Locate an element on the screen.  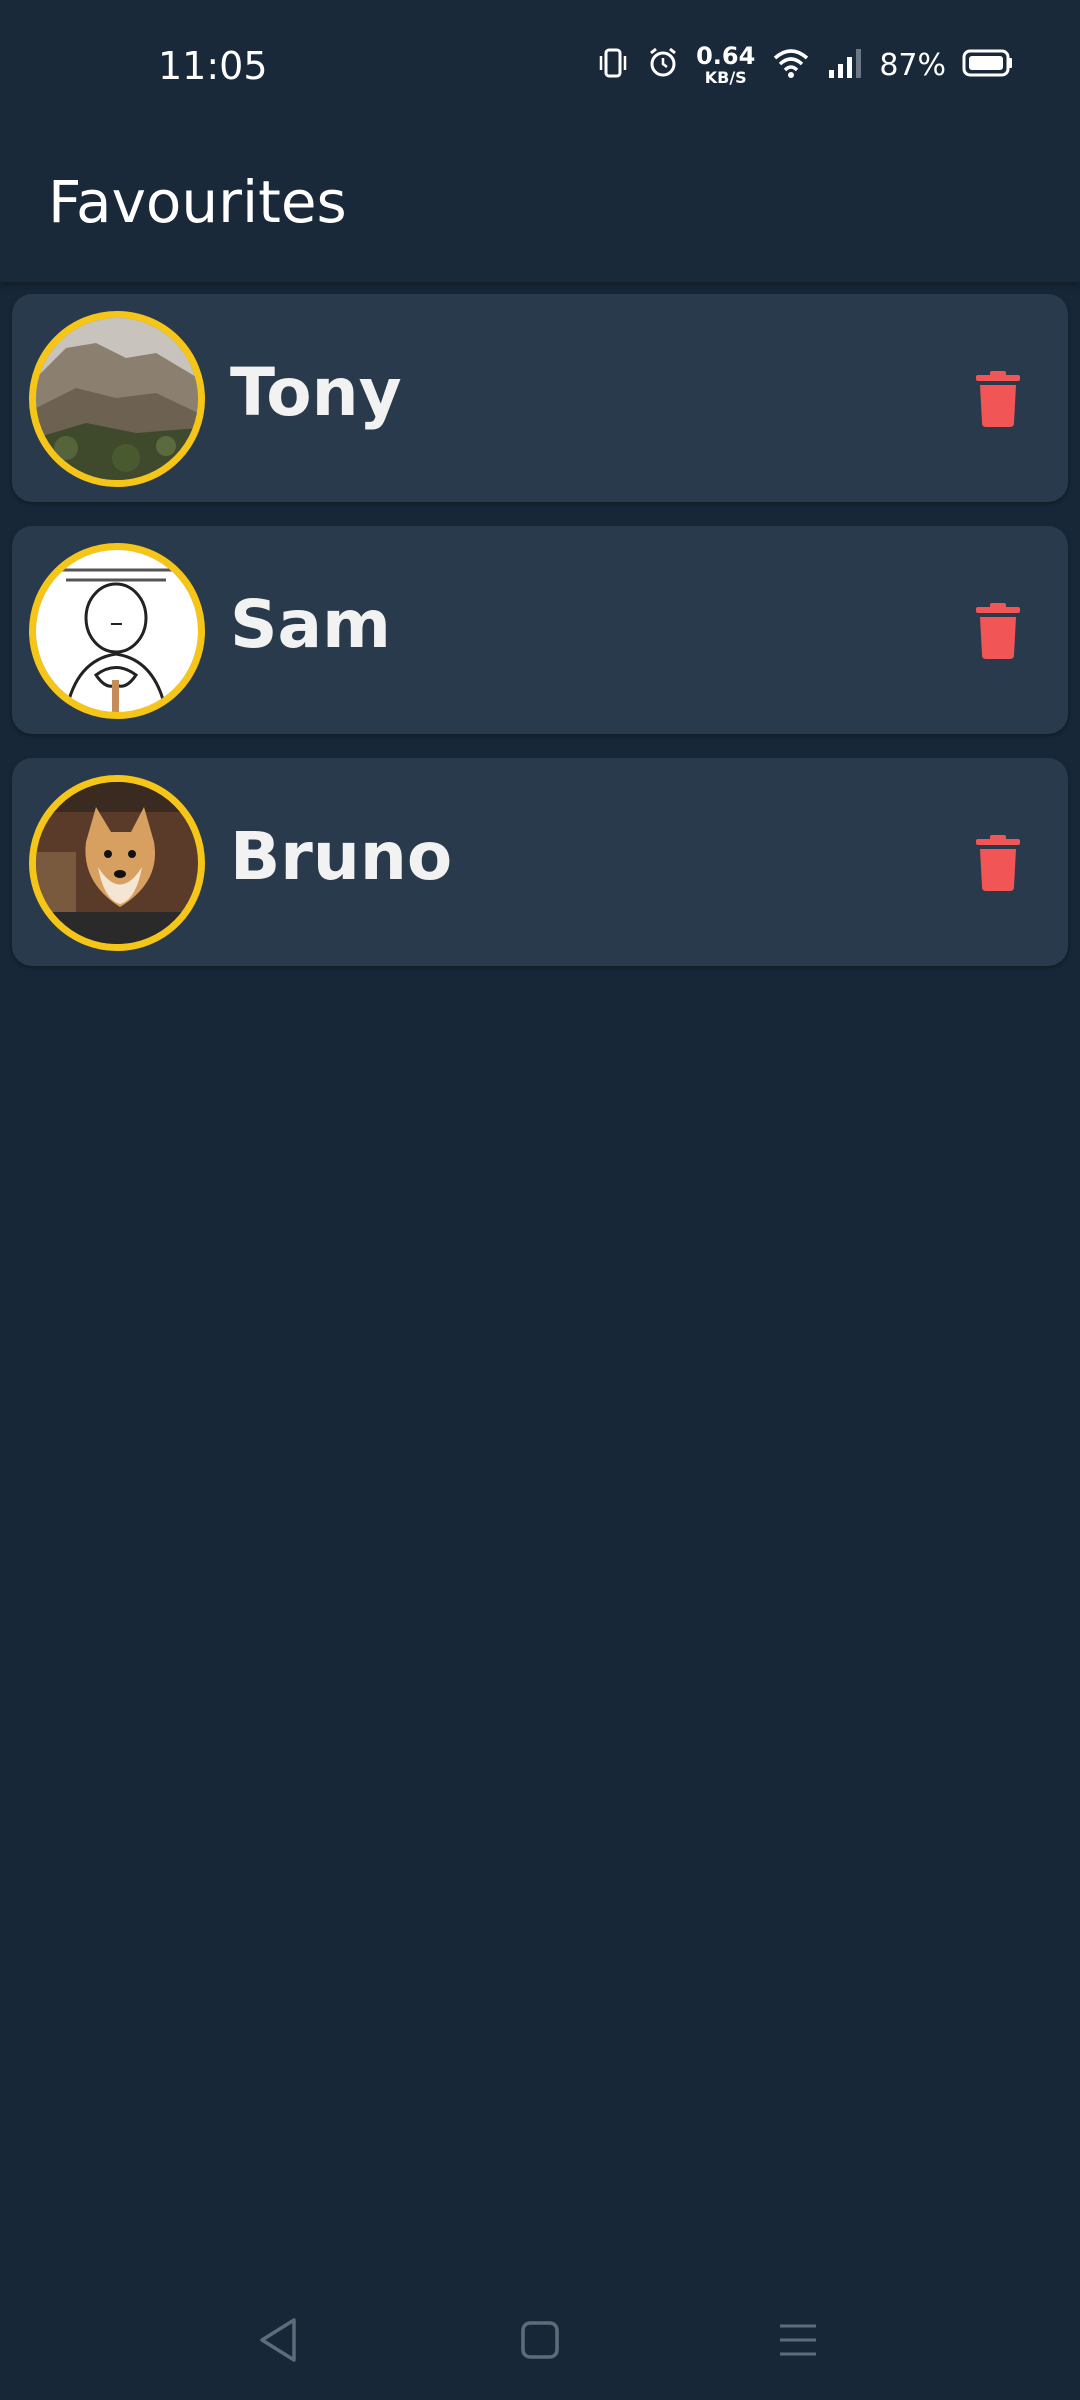
battery-percent: 87% is located at coordinates (912, 65).